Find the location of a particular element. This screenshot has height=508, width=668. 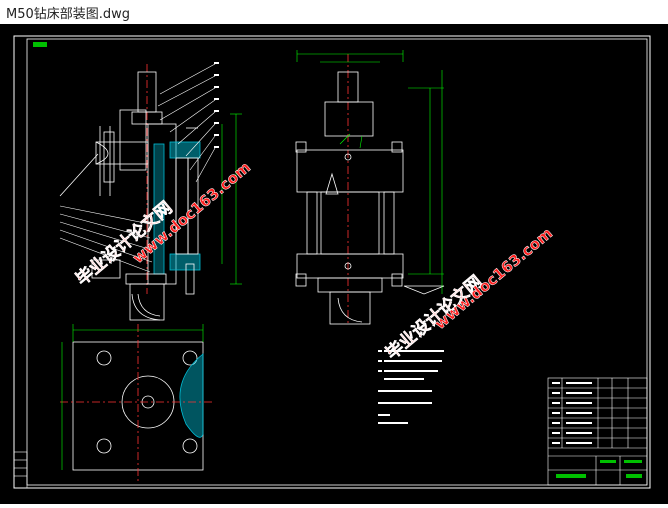

window-title: M50钻床部装图.dwg is located at coordinates (68, 14).